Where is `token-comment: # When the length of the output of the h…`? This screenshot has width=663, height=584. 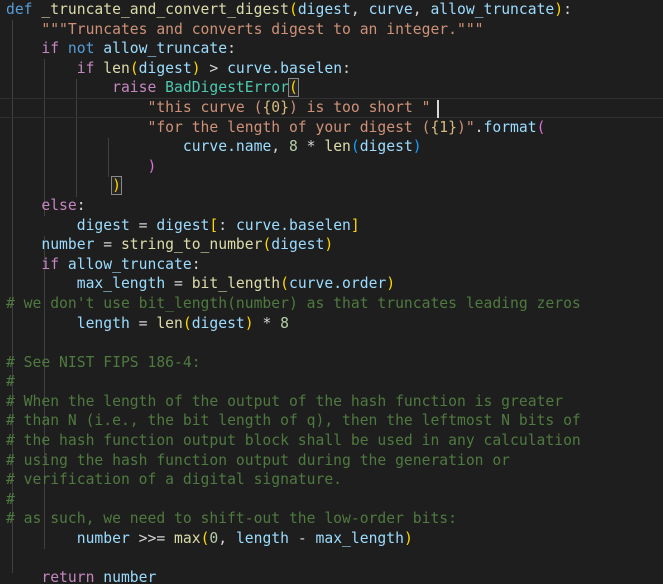
token-comment: # When the length of the output of the h… is located at coordinates (285, 401).